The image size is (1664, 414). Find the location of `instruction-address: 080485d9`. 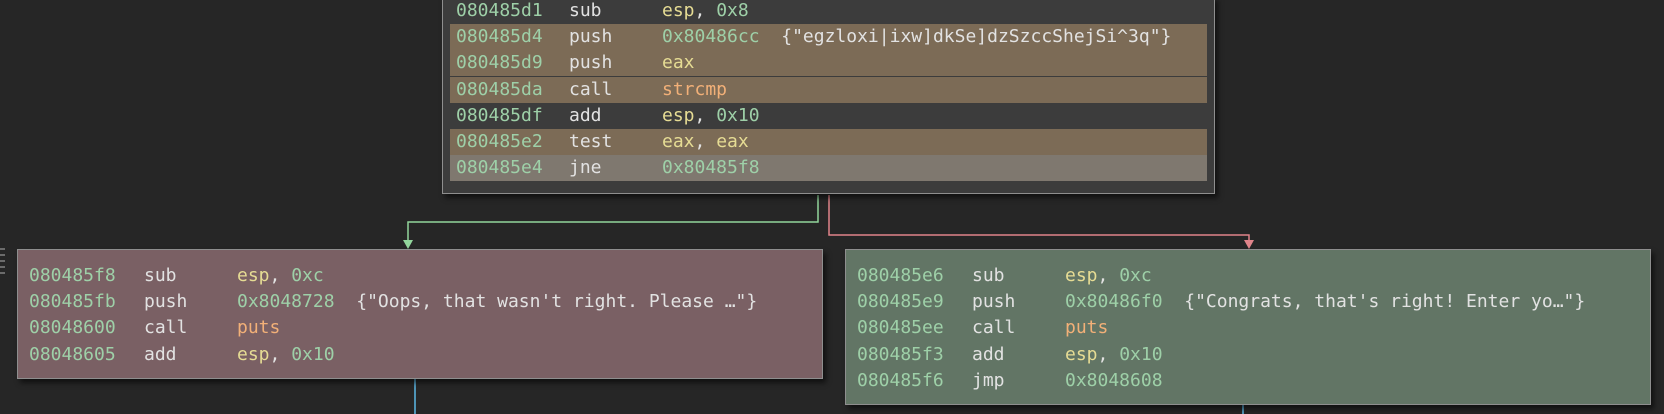

instruction-address: 080485d9 is located at coordinates (499, 63).